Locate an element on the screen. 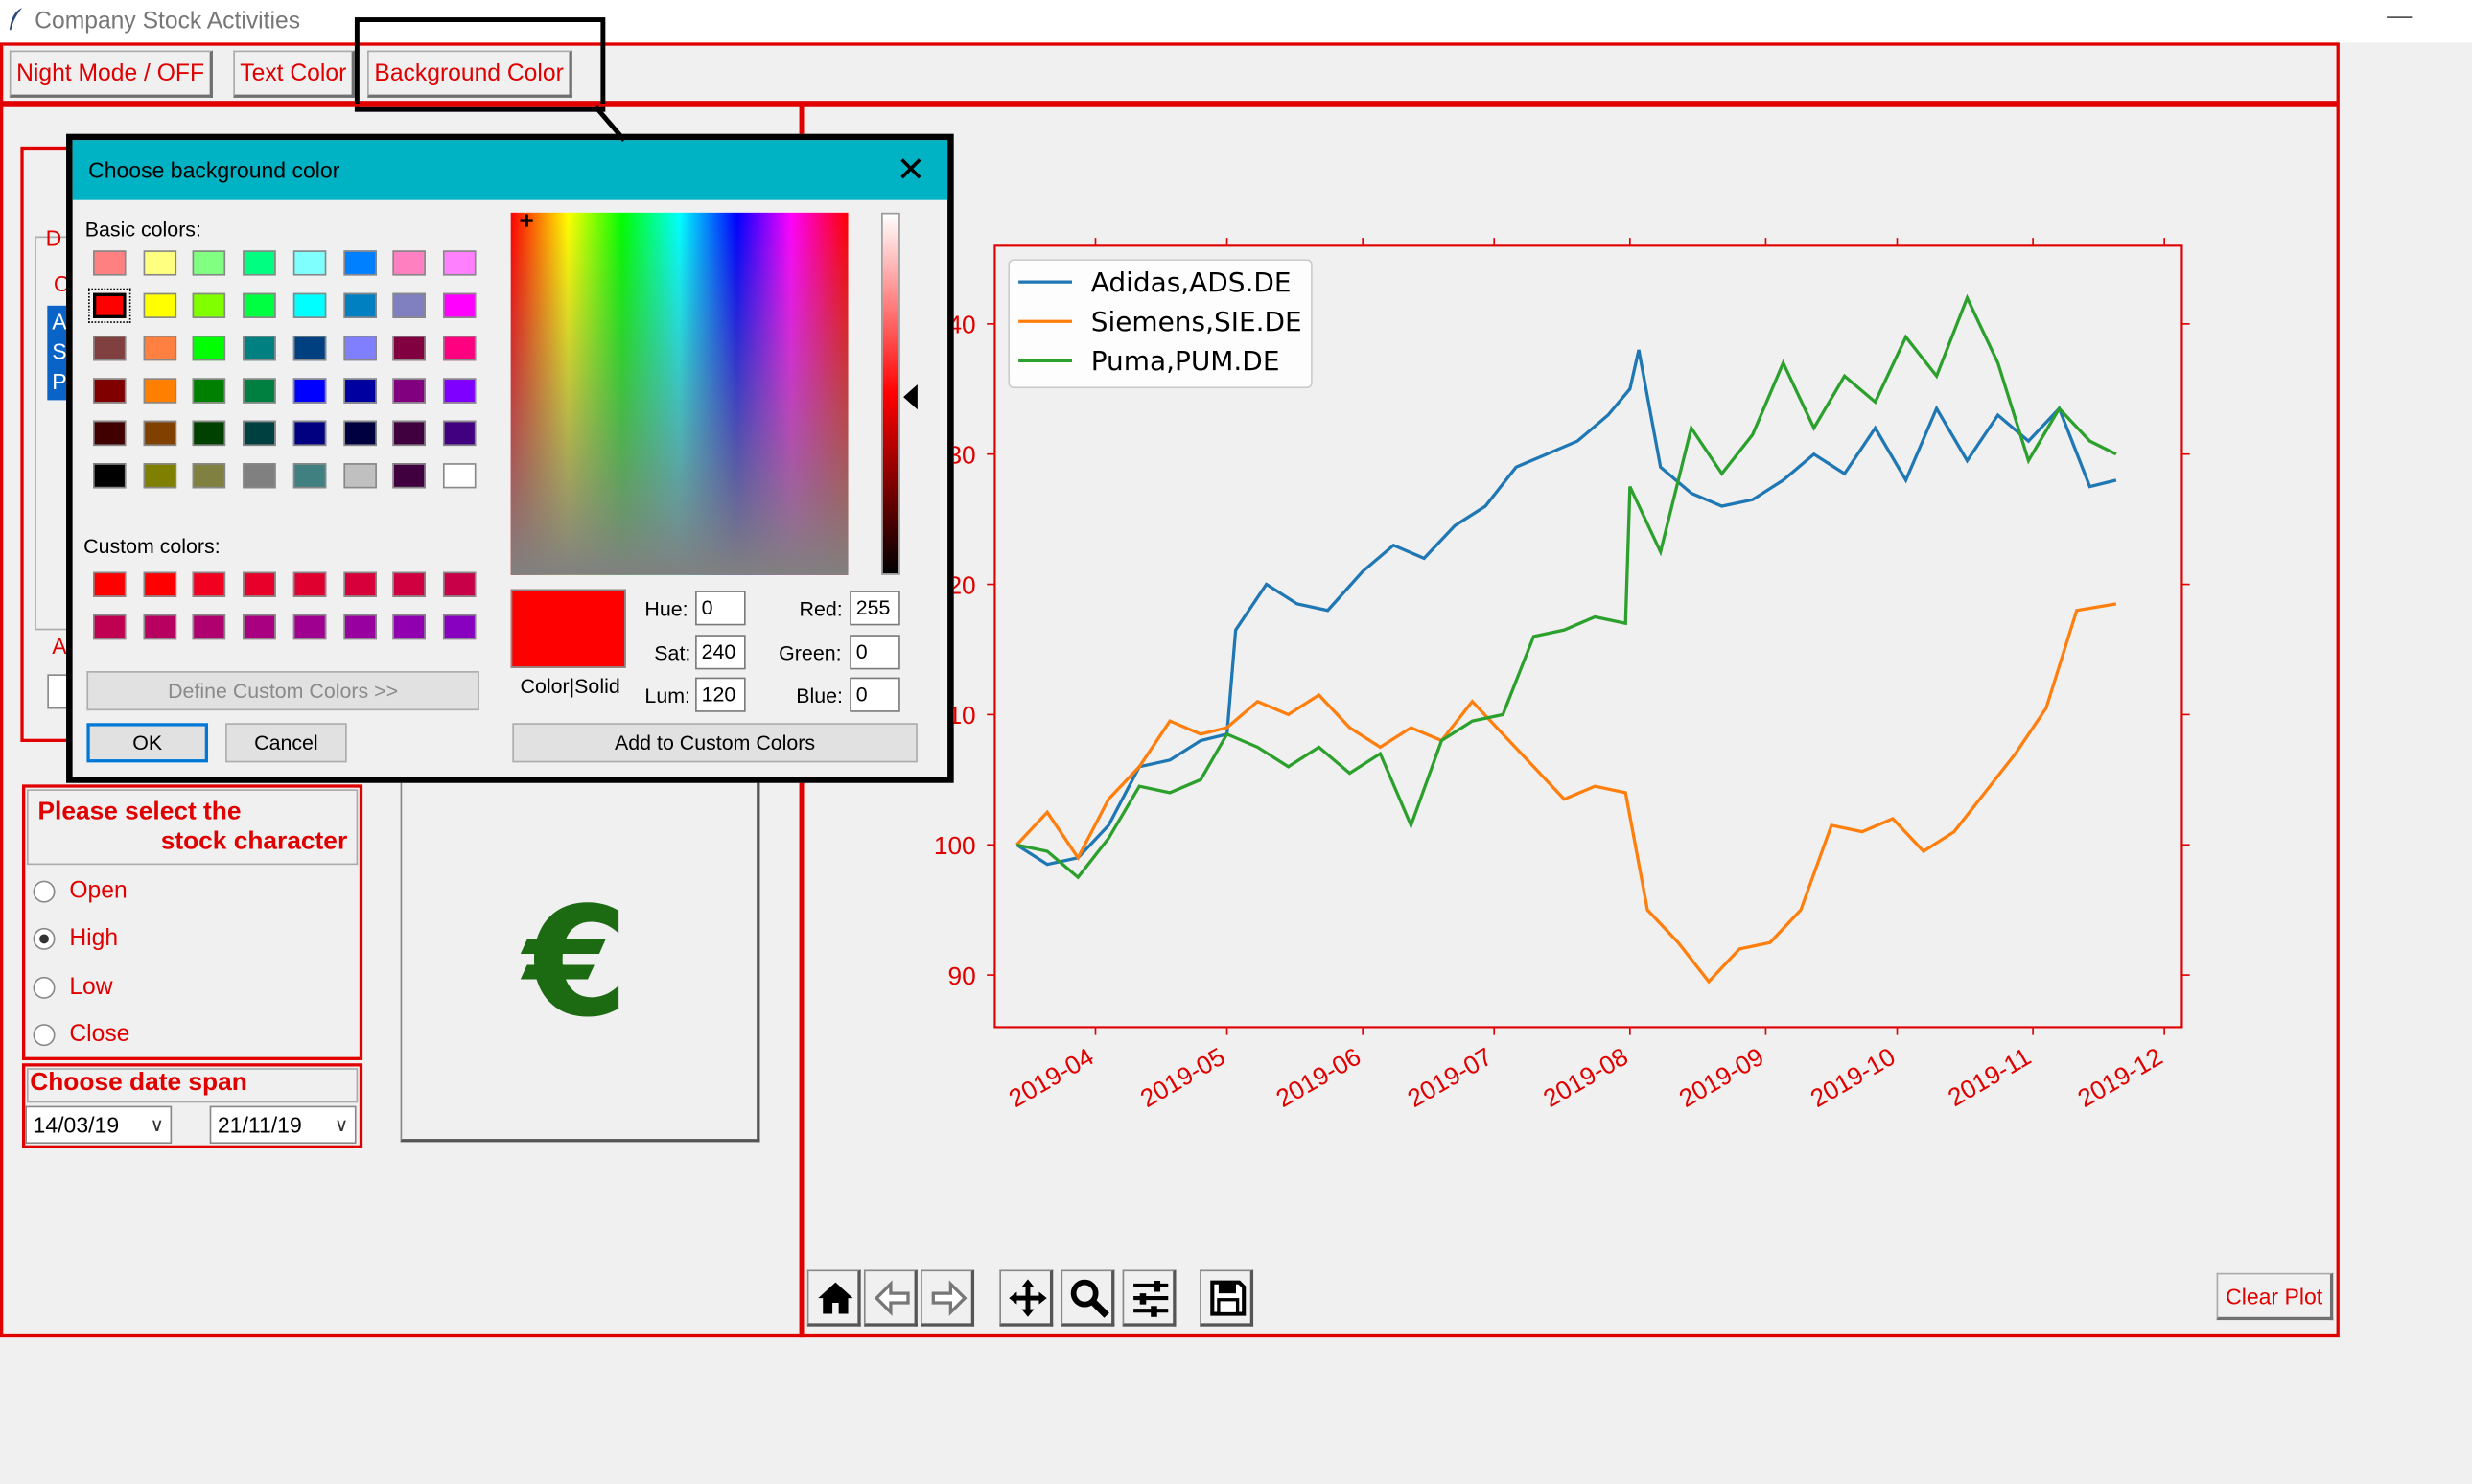 Image resolution: width=2472 pixels, height=1484 pixels. luminance-pointer-icon is located at coordinates (910, 397).